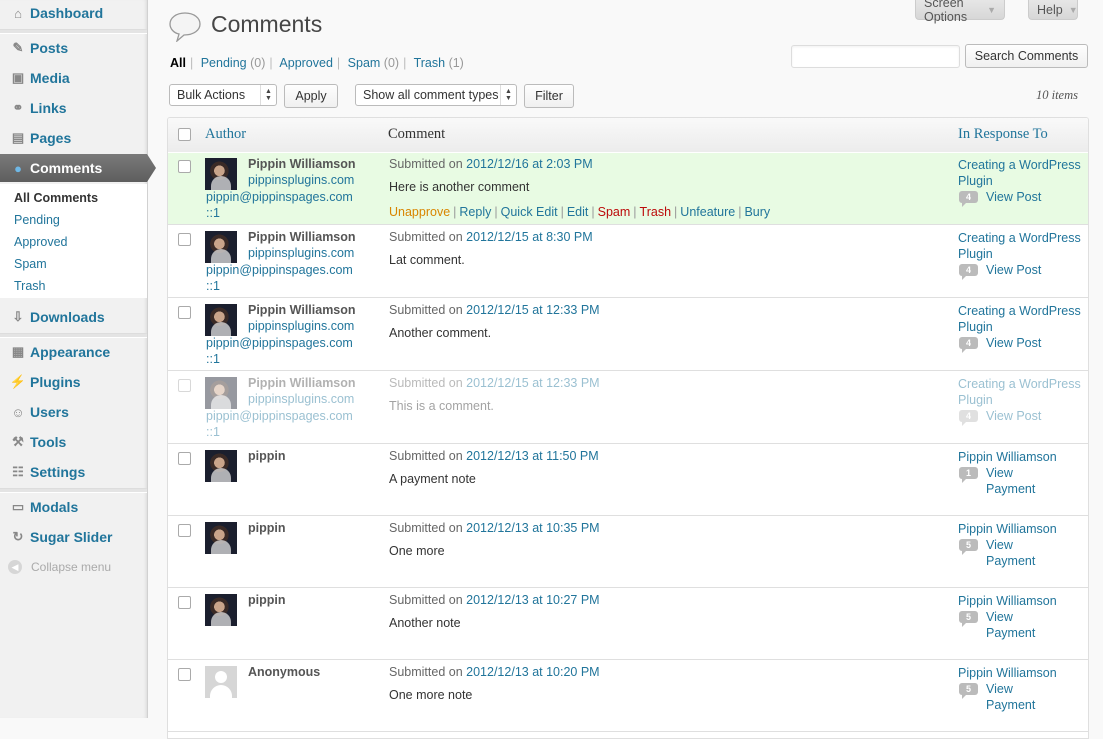 This screenshot has height=739, width=1103. I want to click on menu-posts: ✎ Posts, so click(73, 48).